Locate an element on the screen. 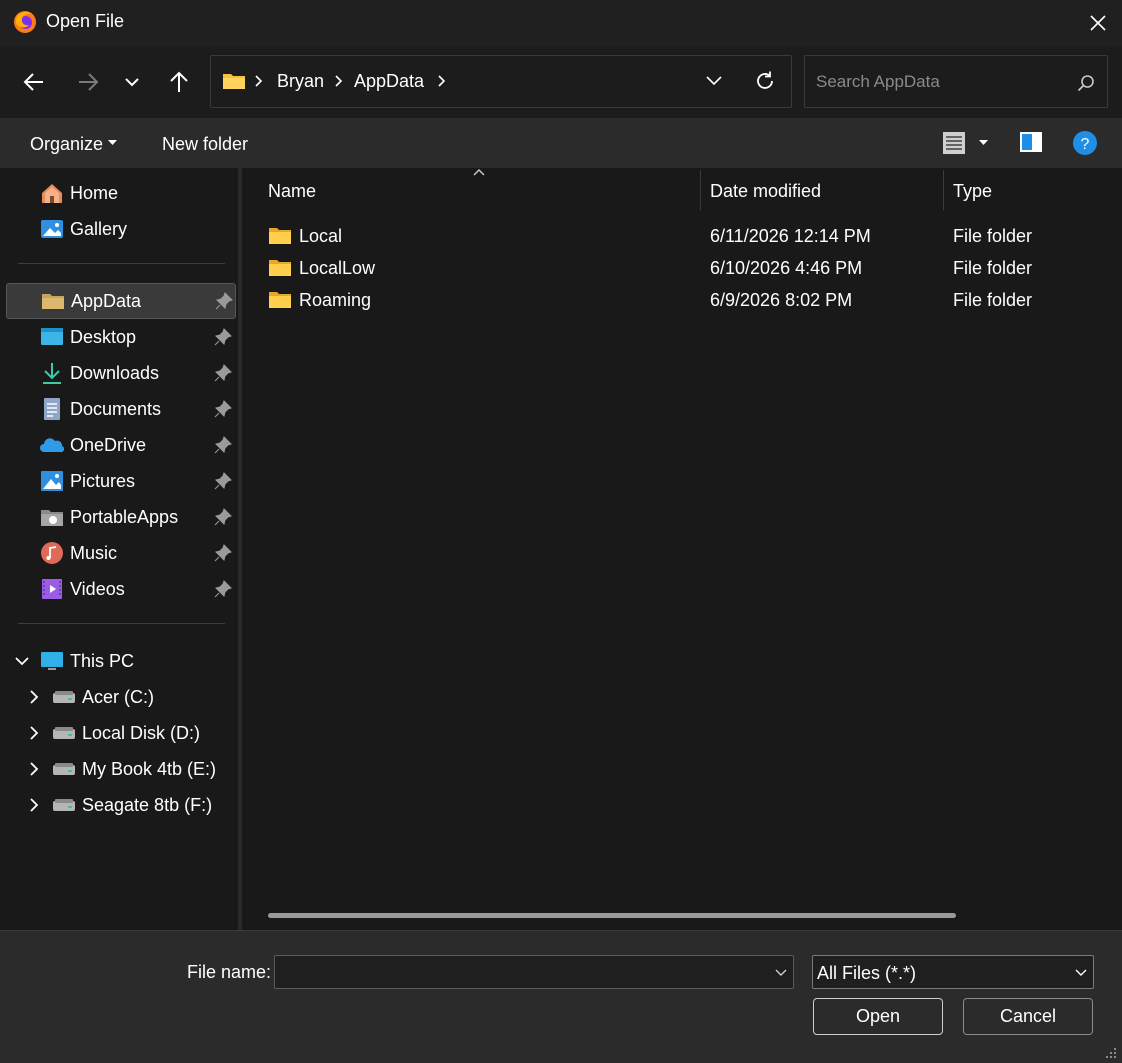  sidebar-item-home: Home is located at coordinates (119, 193).